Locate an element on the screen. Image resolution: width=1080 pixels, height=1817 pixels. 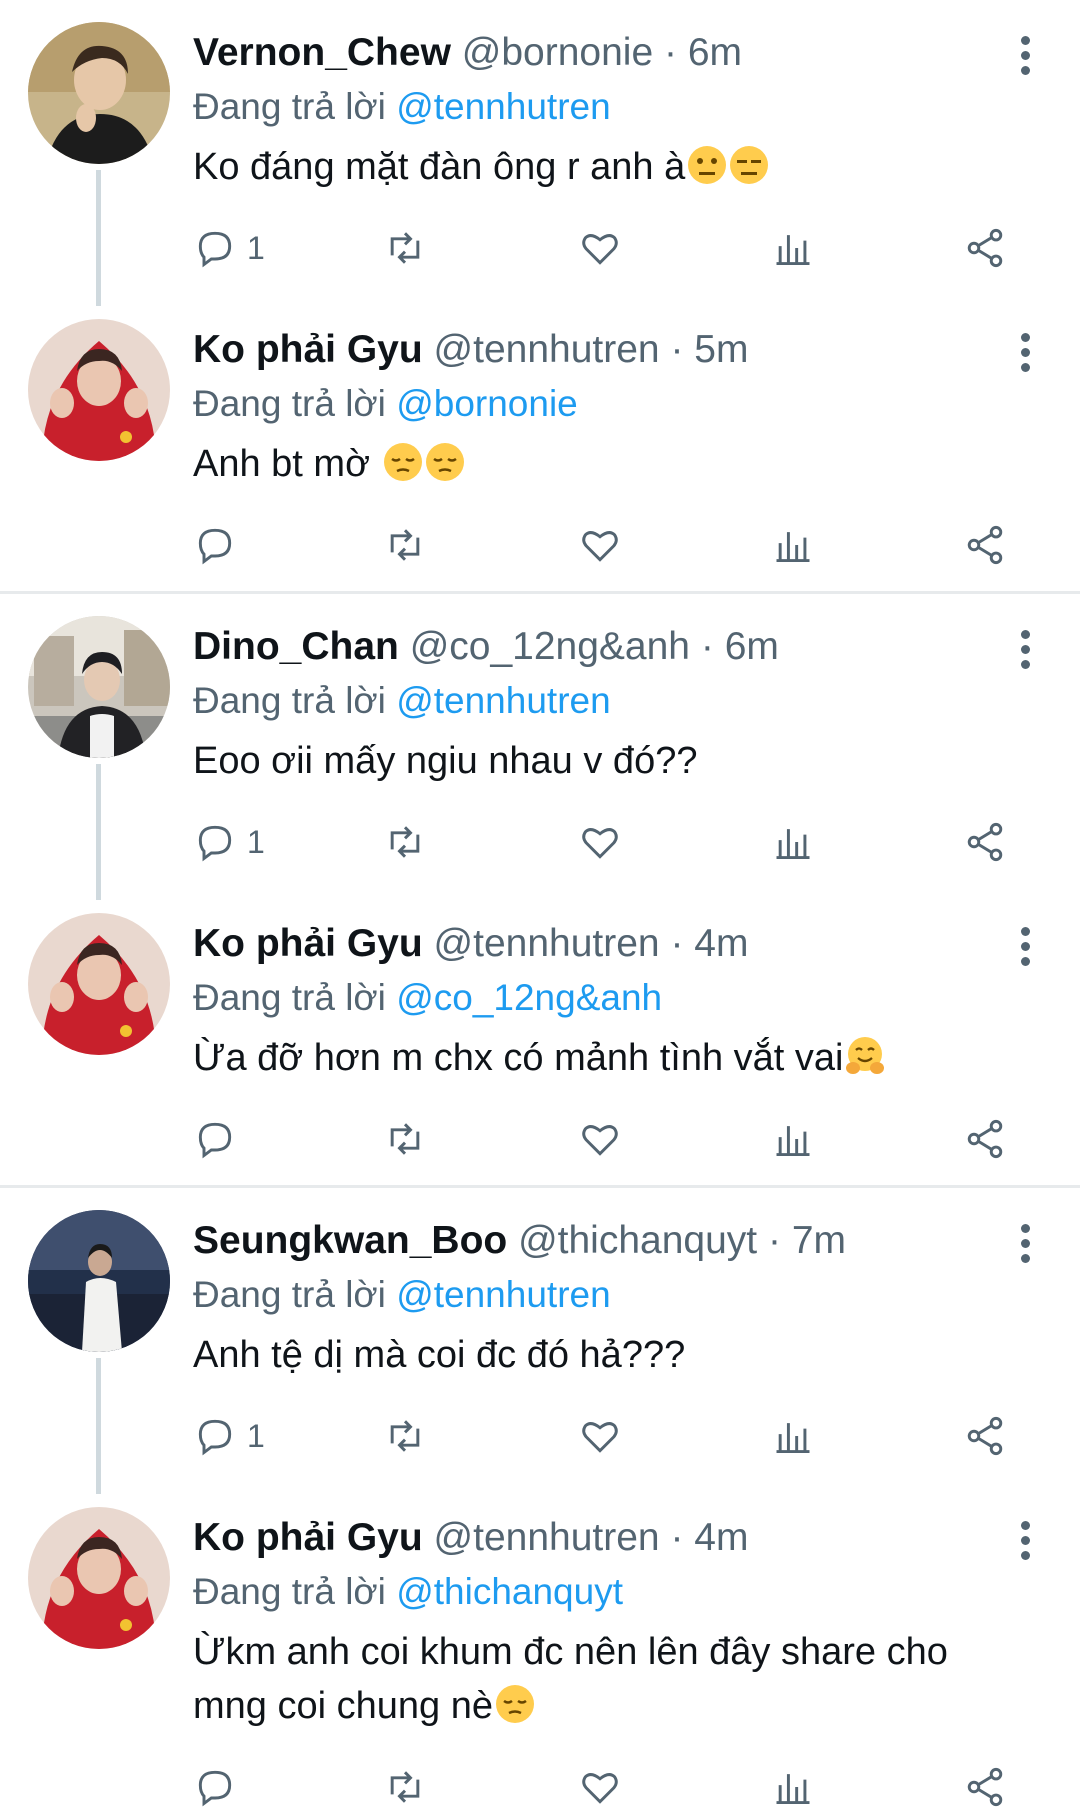
tweet-header: Ko phải Gyu @tennhutren · 5m is located at coordinates (470, 350).